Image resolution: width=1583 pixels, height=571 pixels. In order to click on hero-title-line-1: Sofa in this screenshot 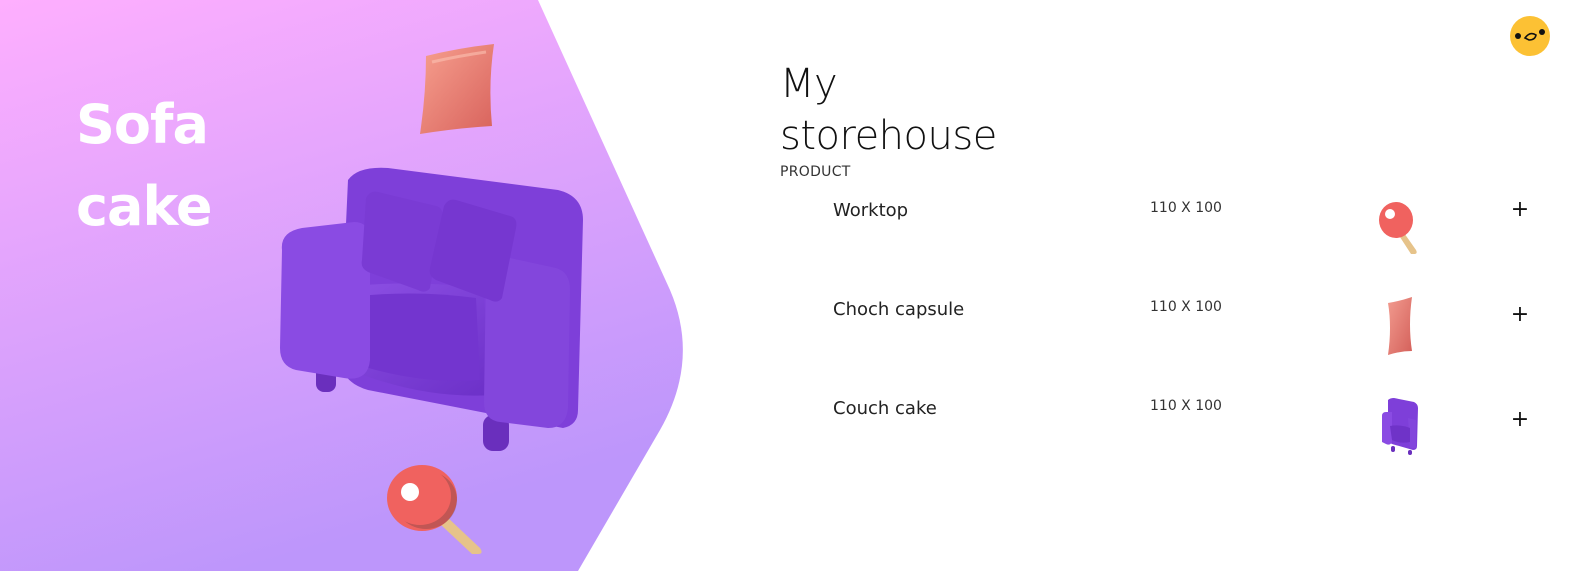, I will do `click(142, 124)`.